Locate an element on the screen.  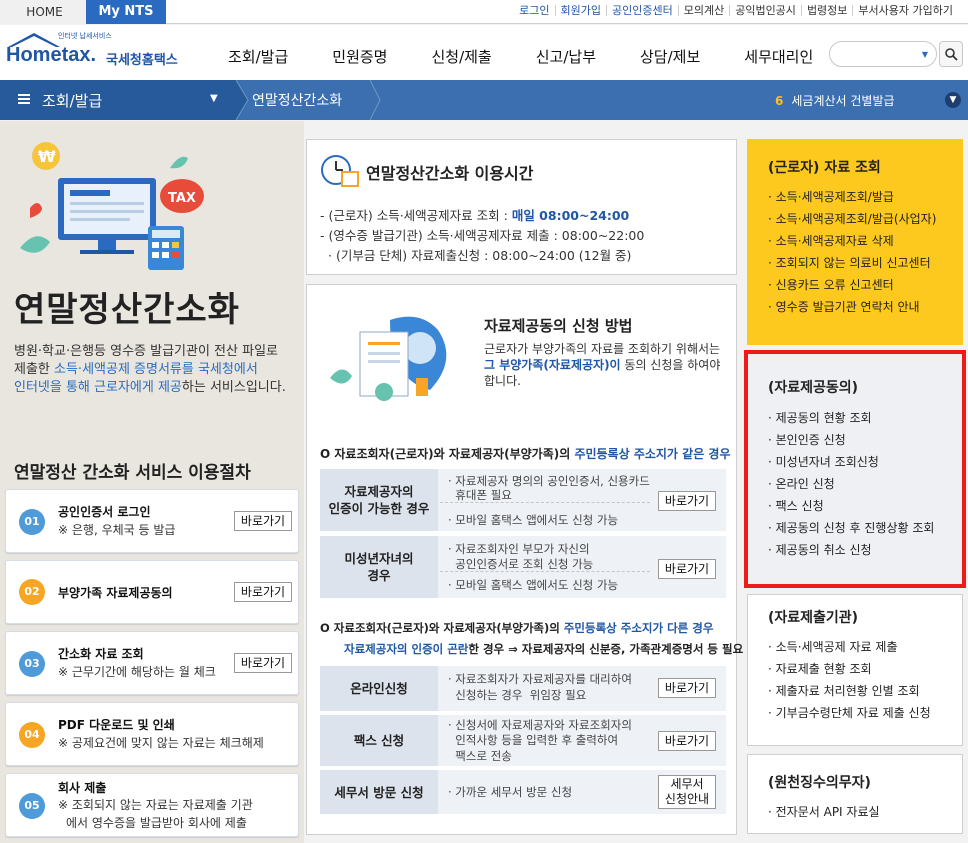
link-item: 소득·세액공제자료 삭제 is located at coordinates (831, 240).